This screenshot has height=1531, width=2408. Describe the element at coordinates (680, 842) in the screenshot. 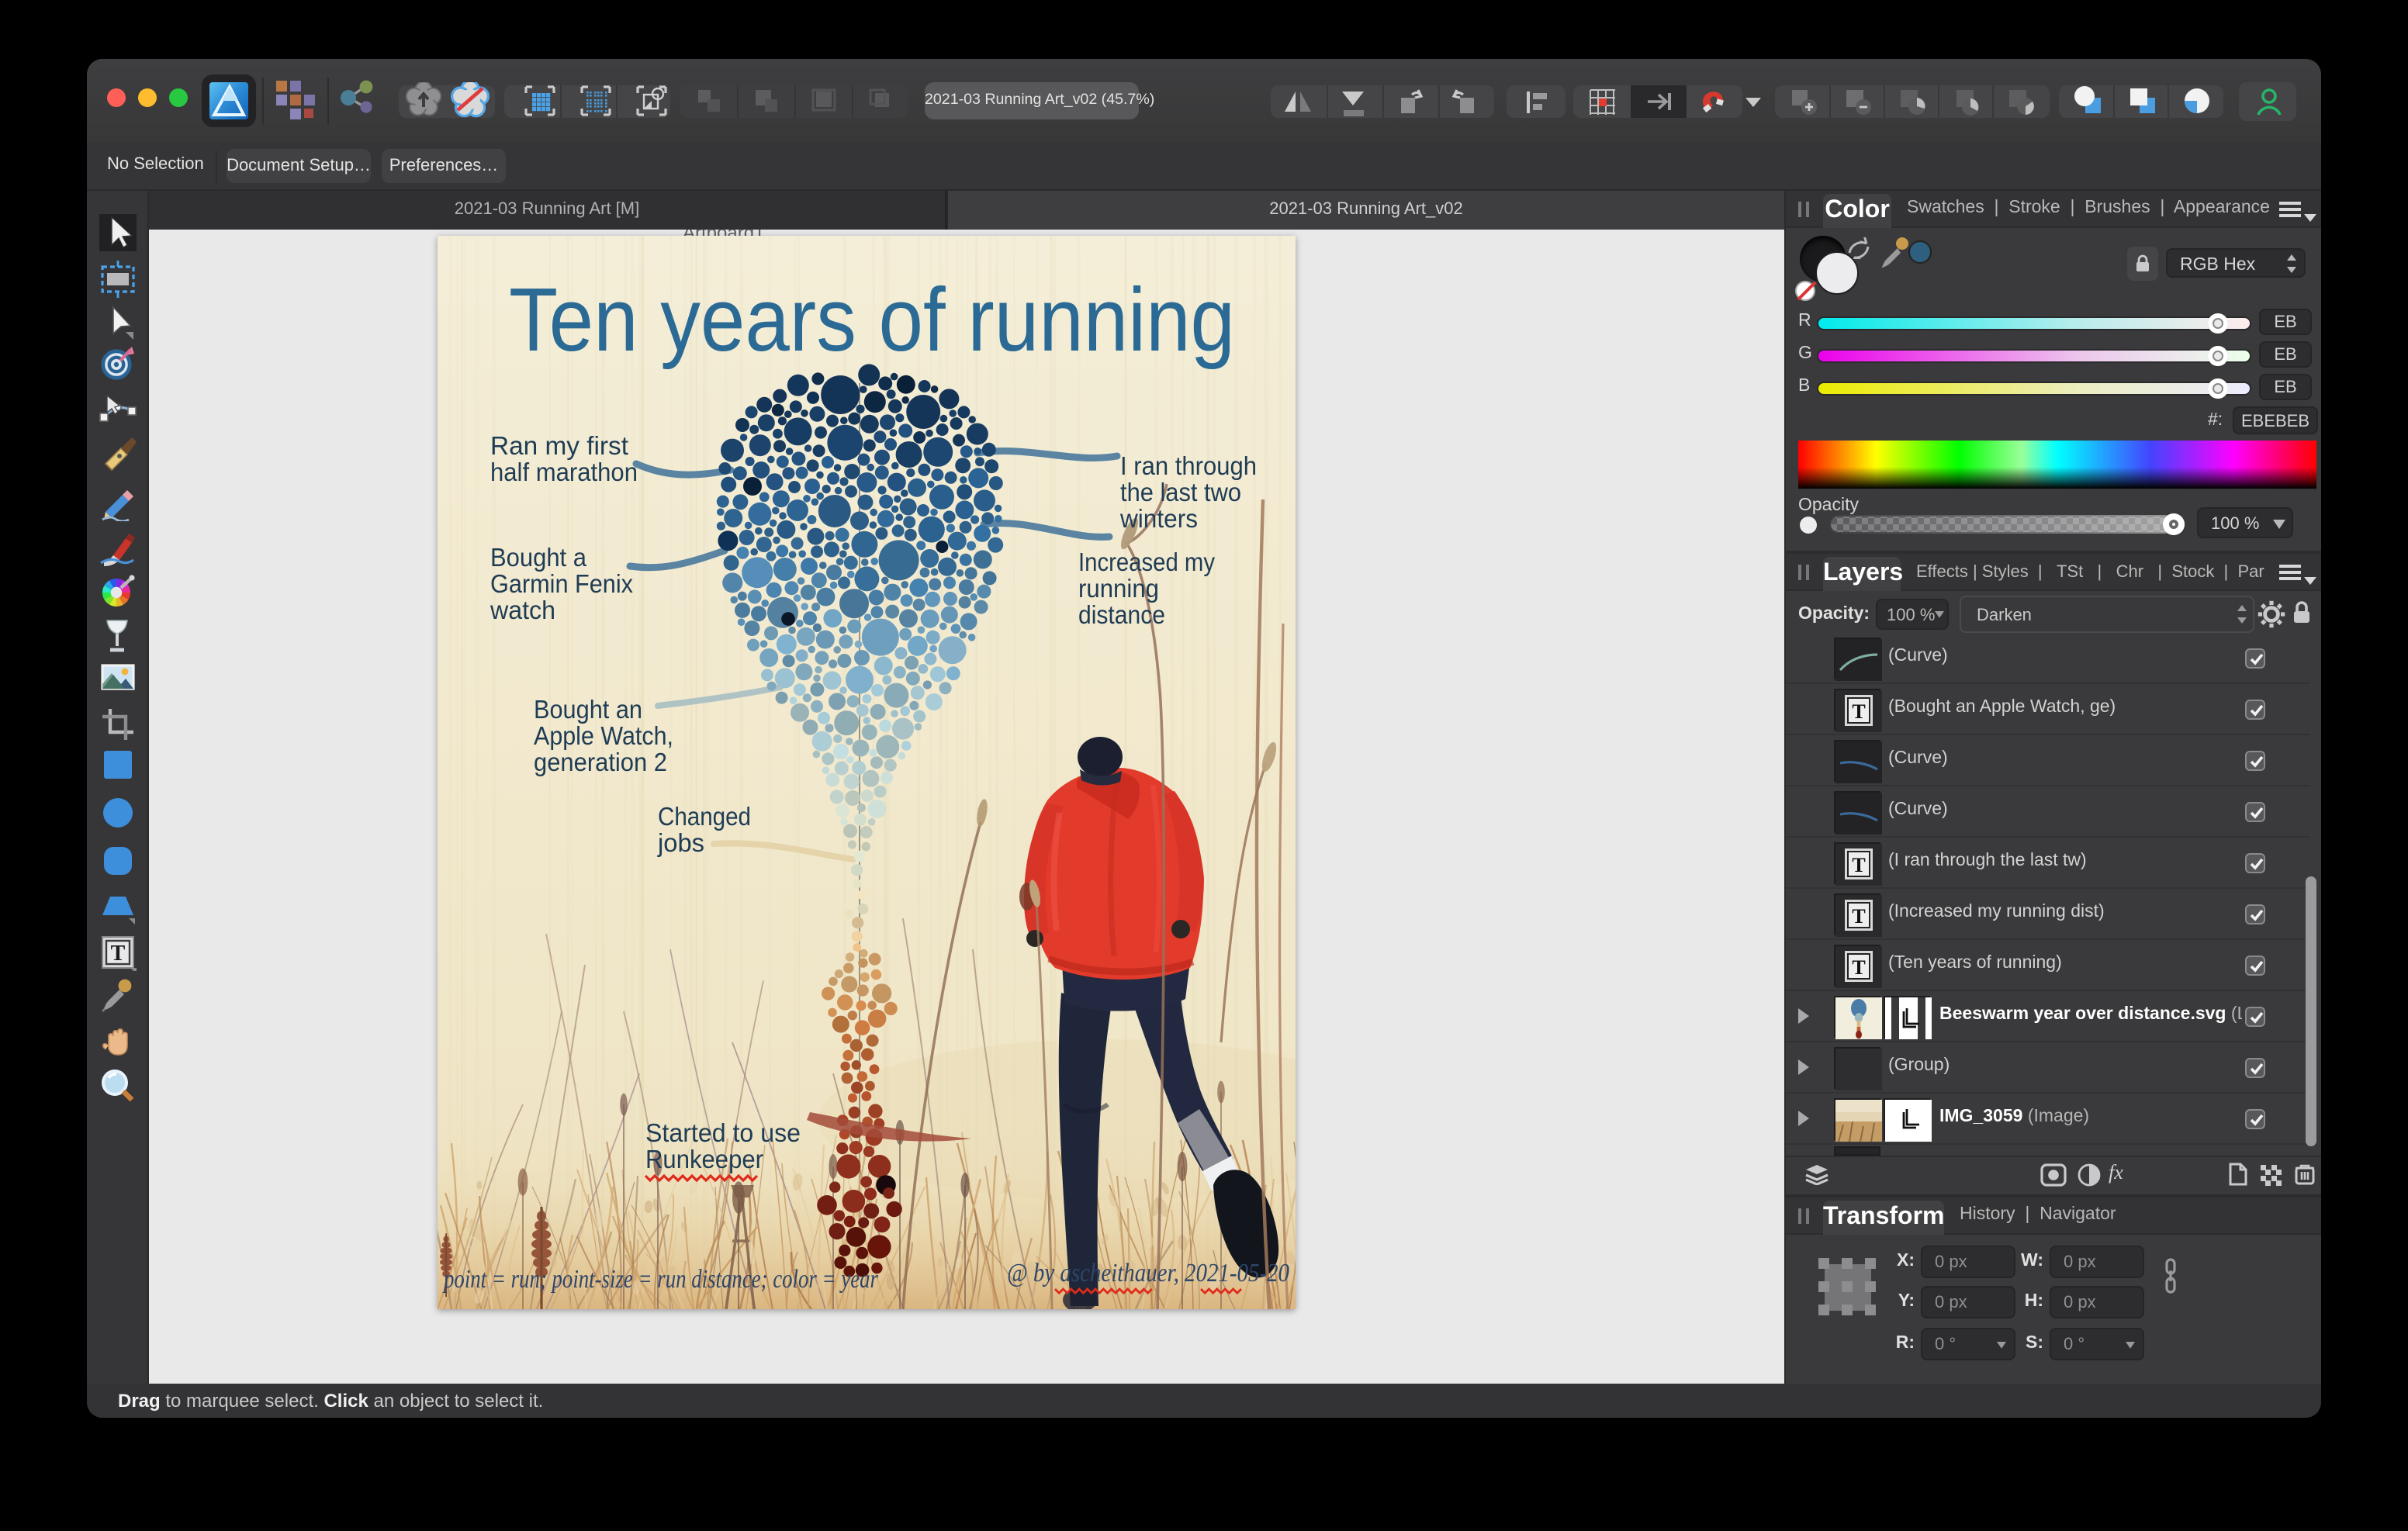

I see `svg-text: jobs` at that location.